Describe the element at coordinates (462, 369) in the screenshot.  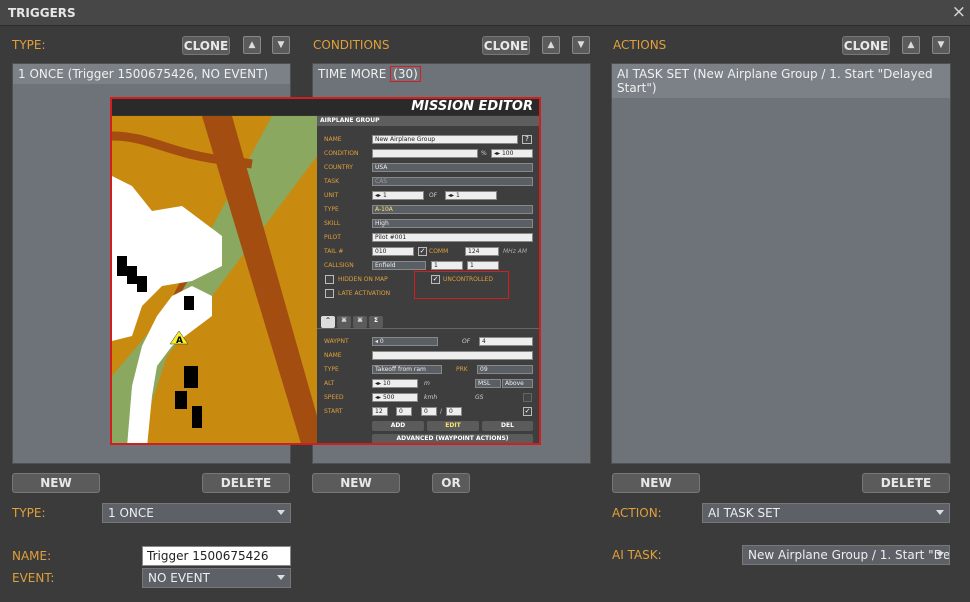
I see `parking-label: PRK` at that location.